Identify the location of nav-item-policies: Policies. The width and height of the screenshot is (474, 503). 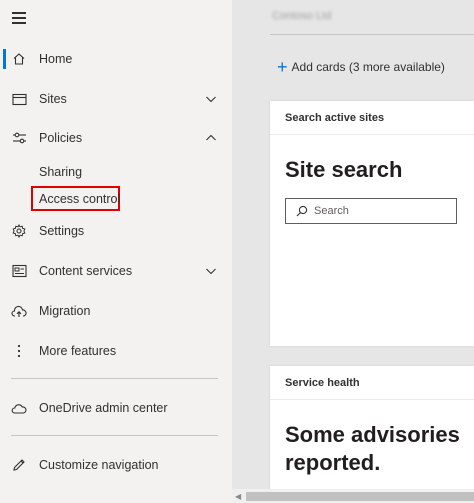
(116, 138).